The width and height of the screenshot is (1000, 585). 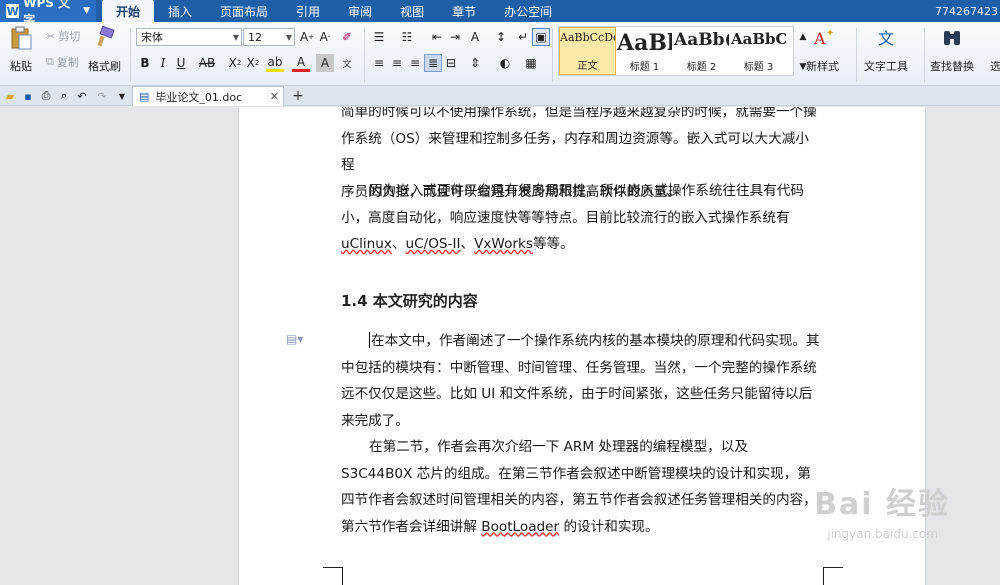 I want to click on italic-icon: I, so click(x=163, y=63).